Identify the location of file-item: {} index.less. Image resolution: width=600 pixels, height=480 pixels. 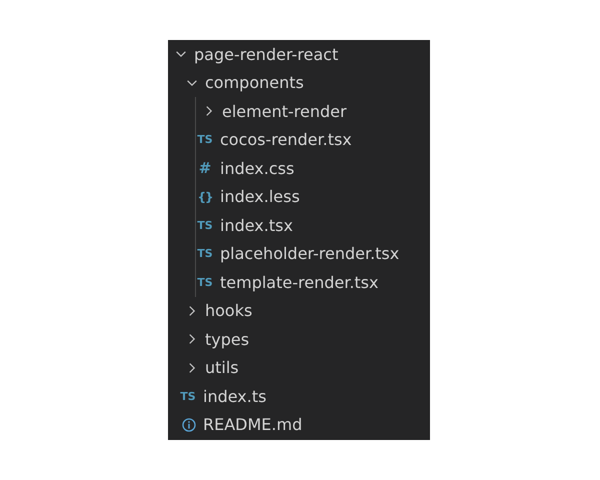
(248, 196).